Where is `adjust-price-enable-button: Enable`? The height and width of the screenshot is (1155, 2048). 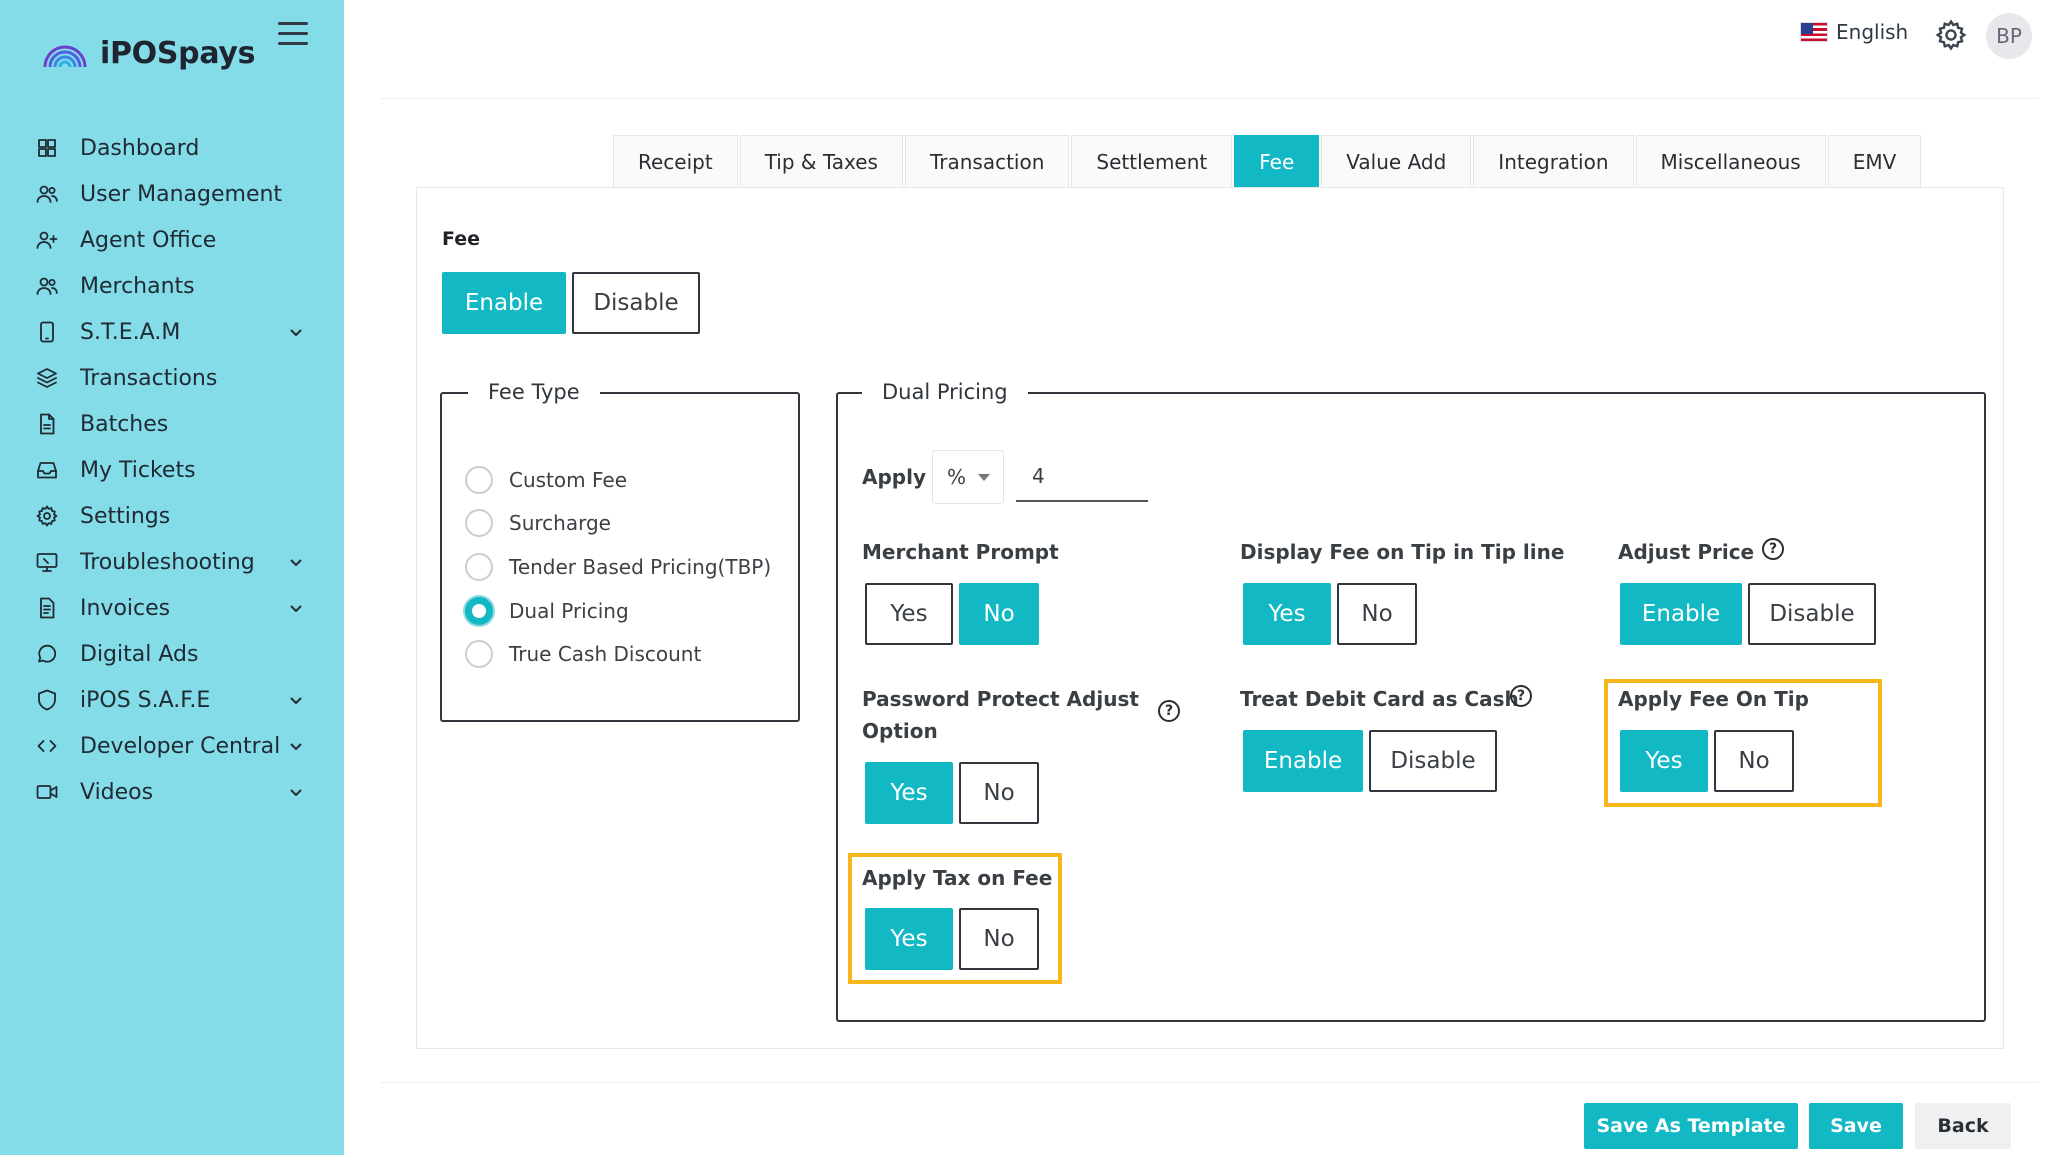
adjust-price-enable-button: Enable is located at coordinates (1681, 614).